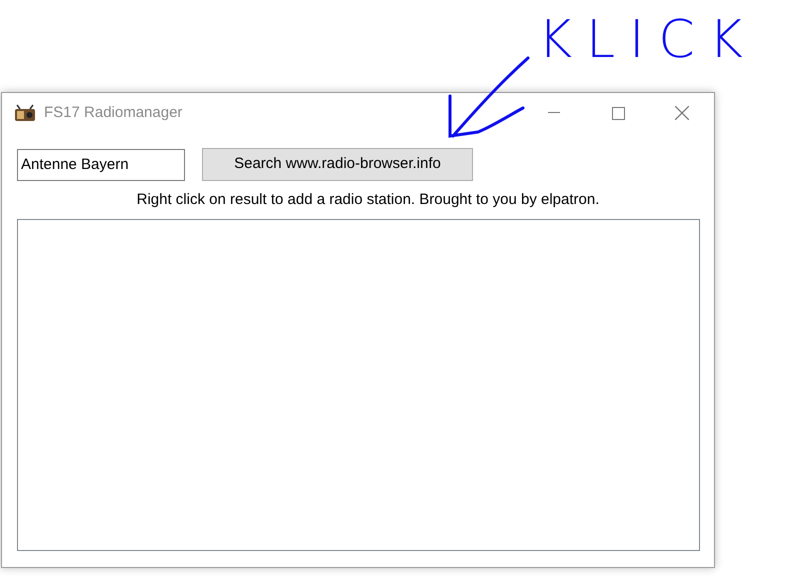 This screenshot has height=584, width=800. Describe the element at coordinates (682, 113) in the screenshot. I see `close-icon` at that location.